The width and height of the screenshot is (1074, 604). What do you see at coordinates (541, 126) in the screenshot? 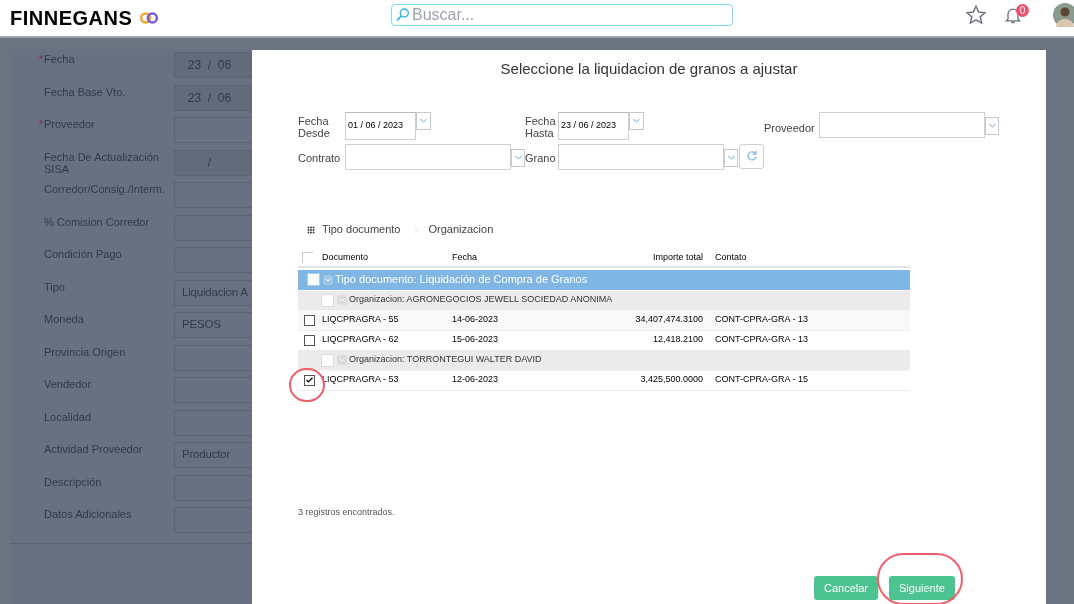
I see `filter-label: Fecha Hasta` at bounding box center [541, 126].